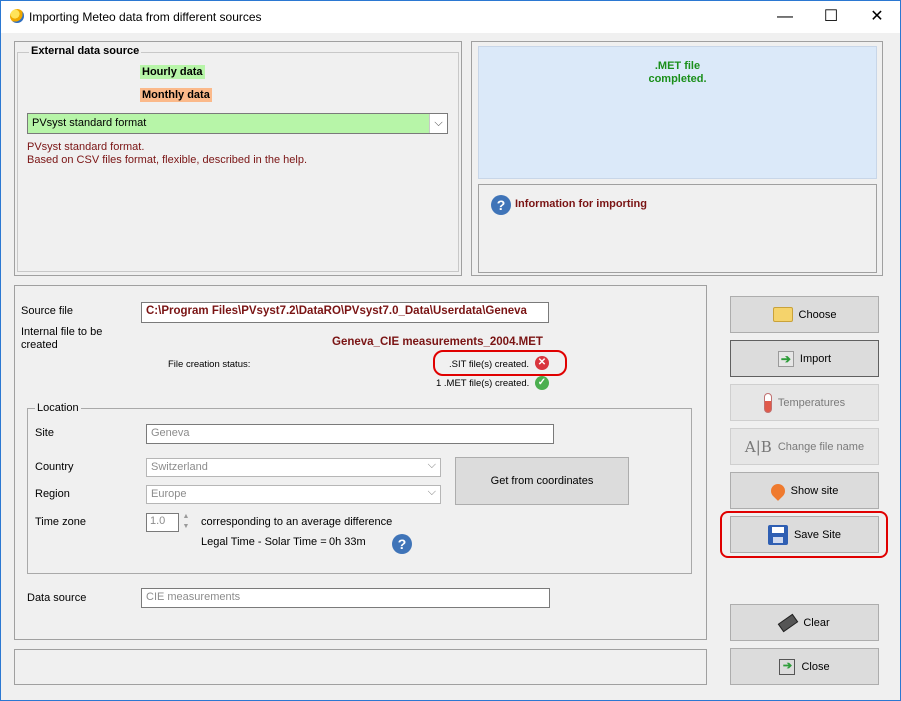 This screenshot has height=701, width=901. I want to click on region-value: Europe, so click(169, 494).